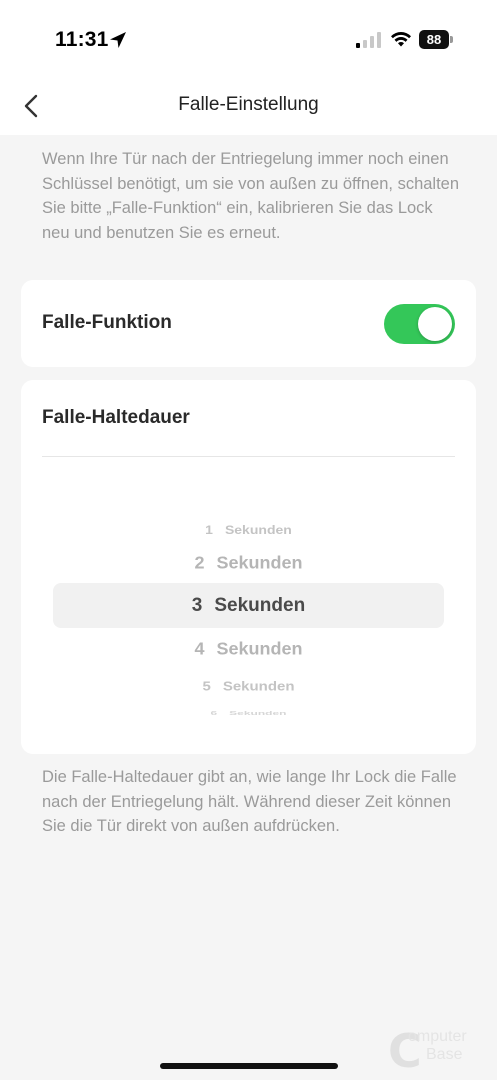 The width and height of the screenshot is (497, 1080). I want to click on falle-haltedauer-label: Falle-Haltedauer, so click(116, 417).